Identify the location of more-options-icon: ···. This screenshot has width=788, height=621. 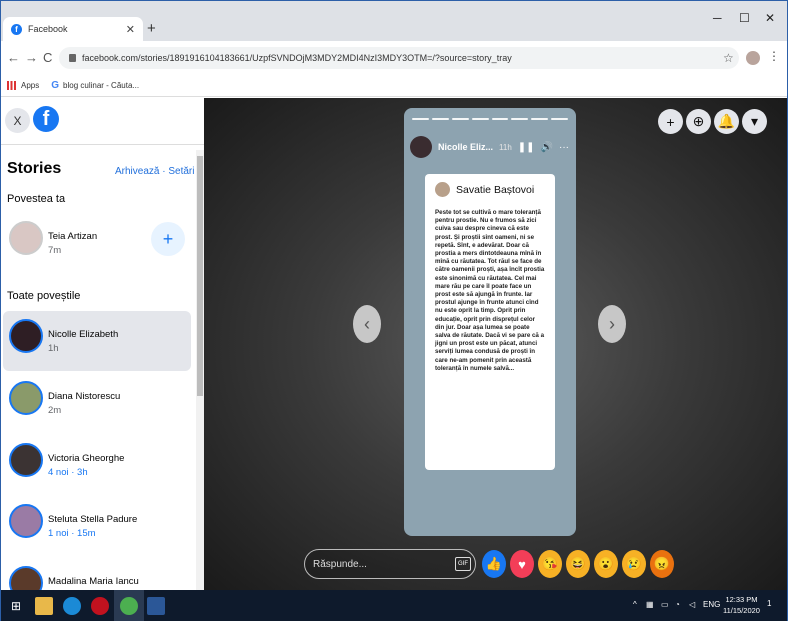
(564, 147).